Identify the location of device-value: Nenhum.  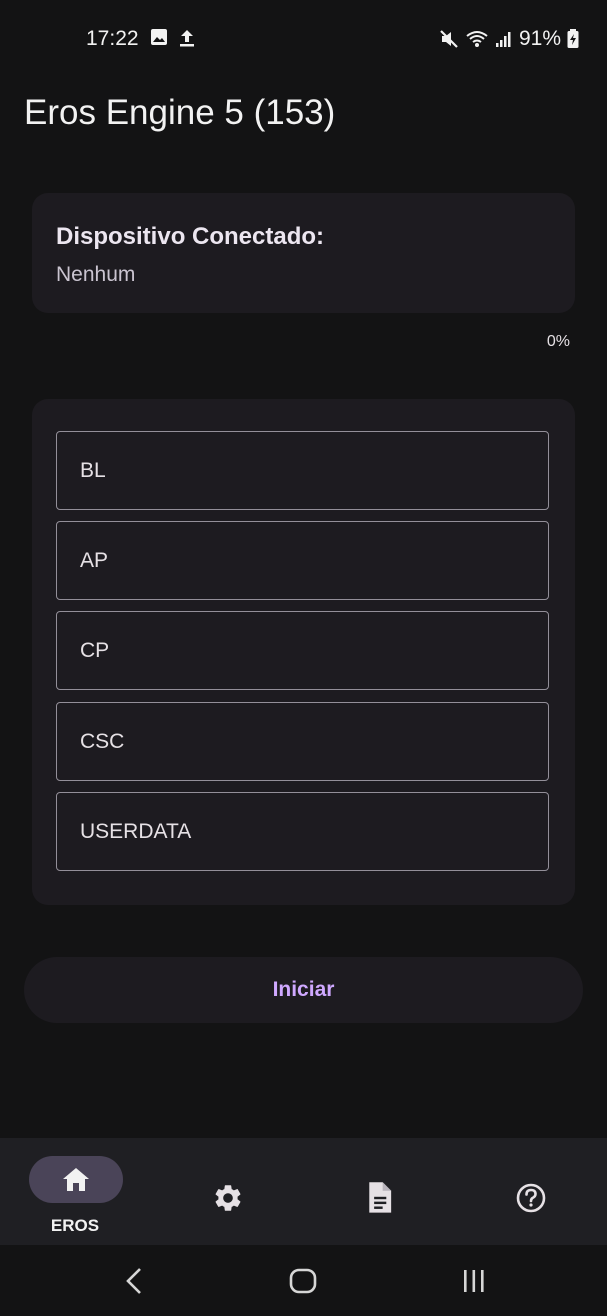
(96, 274).